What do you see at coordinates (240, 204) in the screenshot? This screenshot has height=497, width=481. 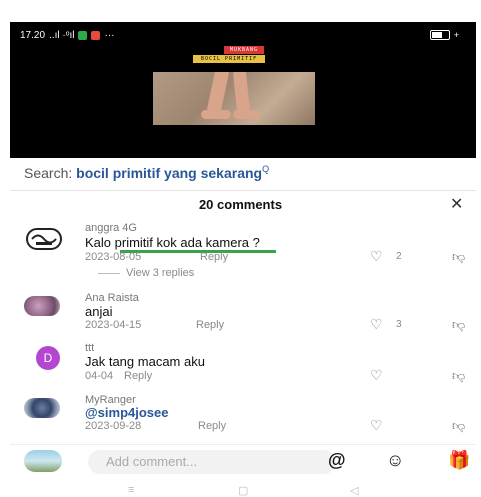 I see `comments-count-title: 20 comments` at bounding box center [240, 204].